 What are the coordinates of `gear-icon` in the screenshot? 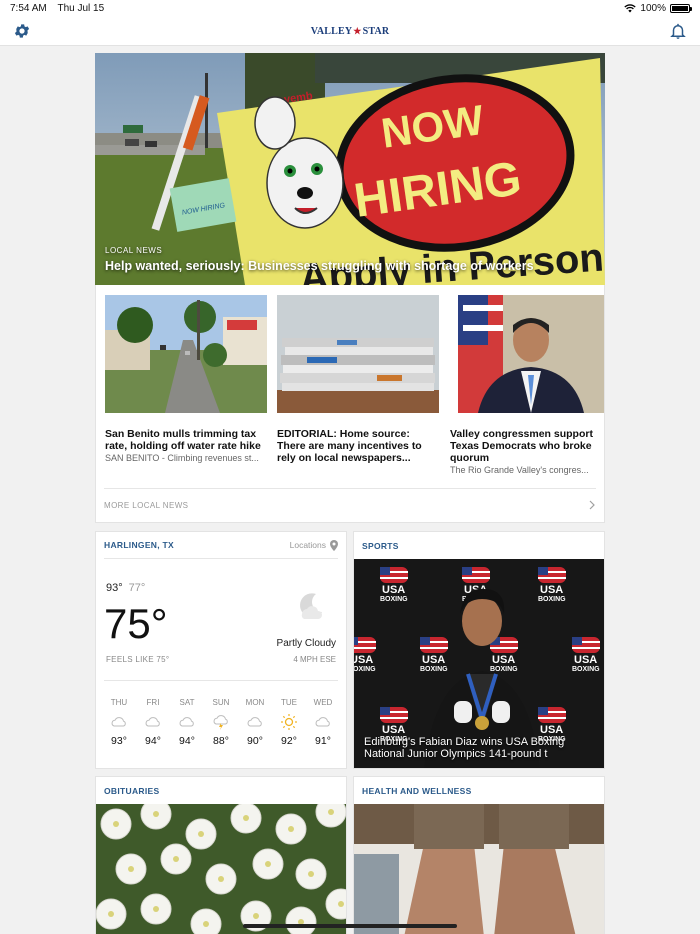 It's located at (22, 31).